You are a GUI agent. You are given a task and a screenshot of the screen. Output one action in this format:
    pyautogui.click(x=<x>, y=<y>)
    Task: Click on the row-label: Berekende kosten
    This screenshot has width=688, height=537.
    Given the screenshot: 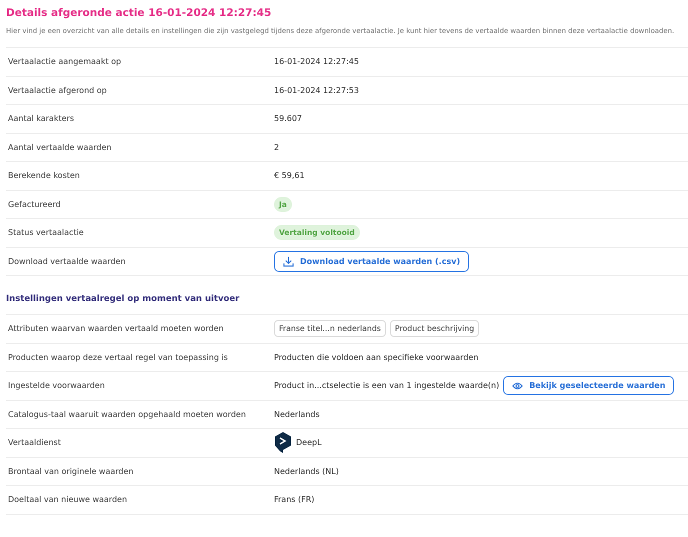 What is the action you would take?
    pyautogui.click(x=44, y=175)
    